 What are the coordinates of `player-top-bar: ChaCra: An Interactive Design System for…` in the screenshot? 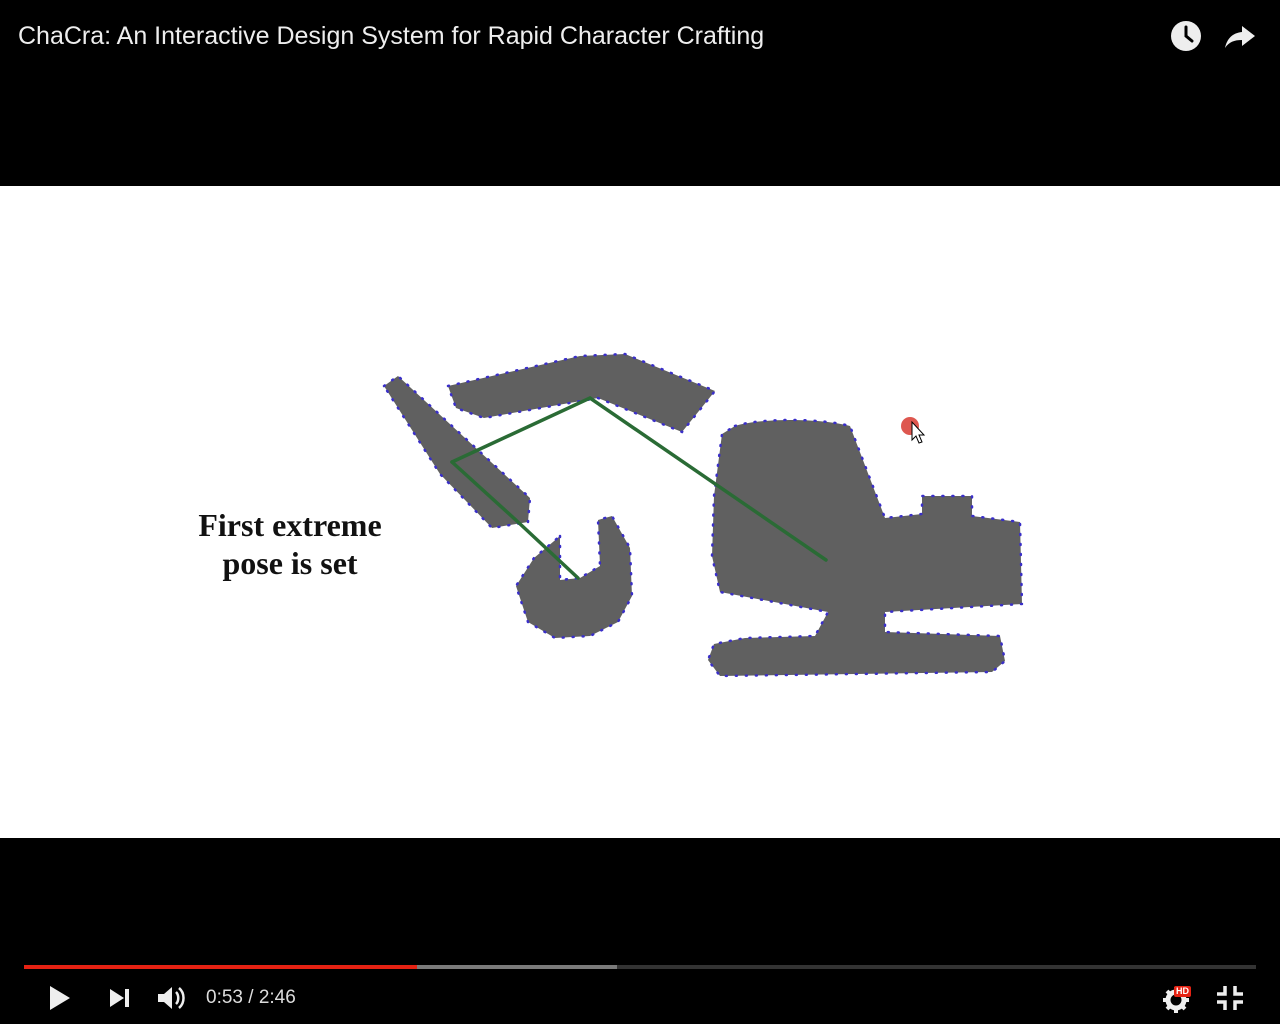 It's located at (640, 36).